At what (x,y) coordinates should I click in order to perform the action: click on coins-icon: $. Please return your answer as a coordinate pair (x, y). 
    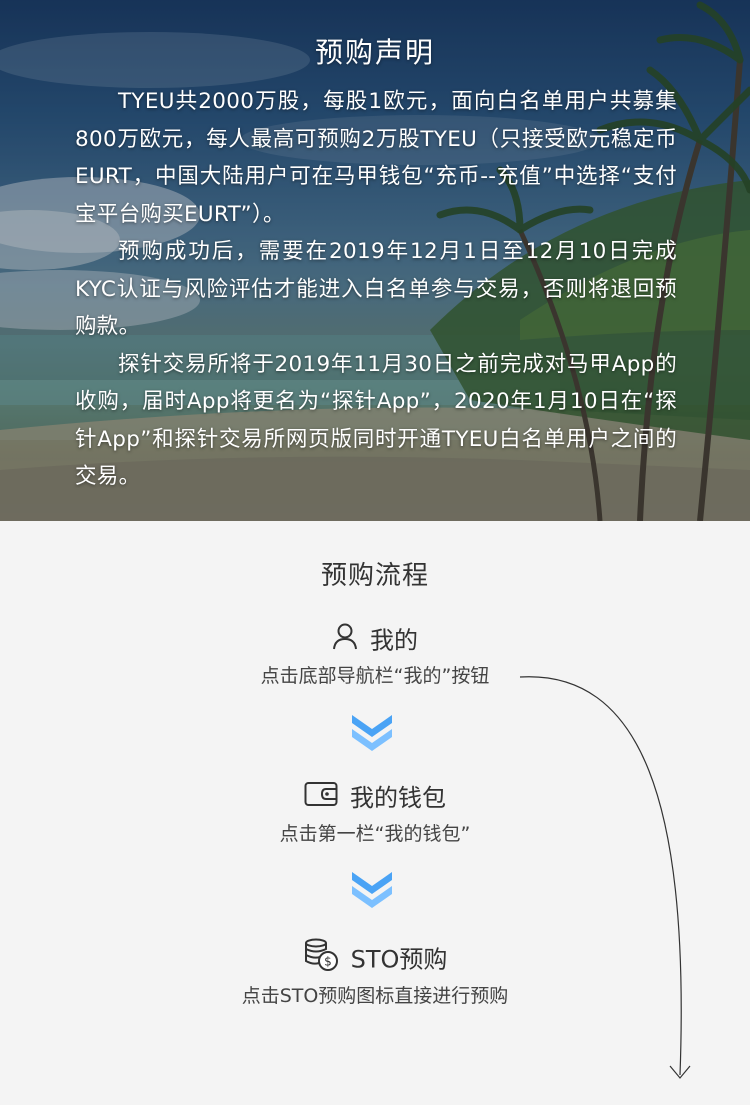
    Looking at the image, I should click on (321, 959).